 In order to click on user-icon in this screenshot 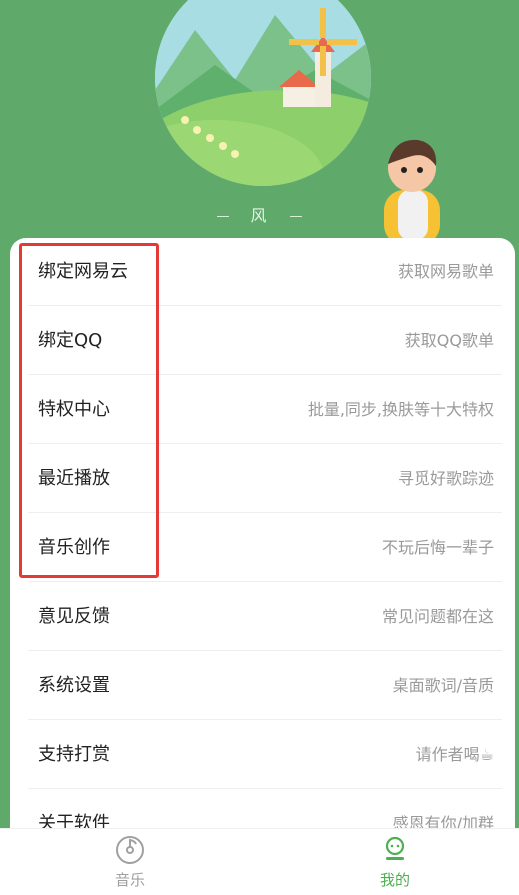, I will do `click(395, 848)`.